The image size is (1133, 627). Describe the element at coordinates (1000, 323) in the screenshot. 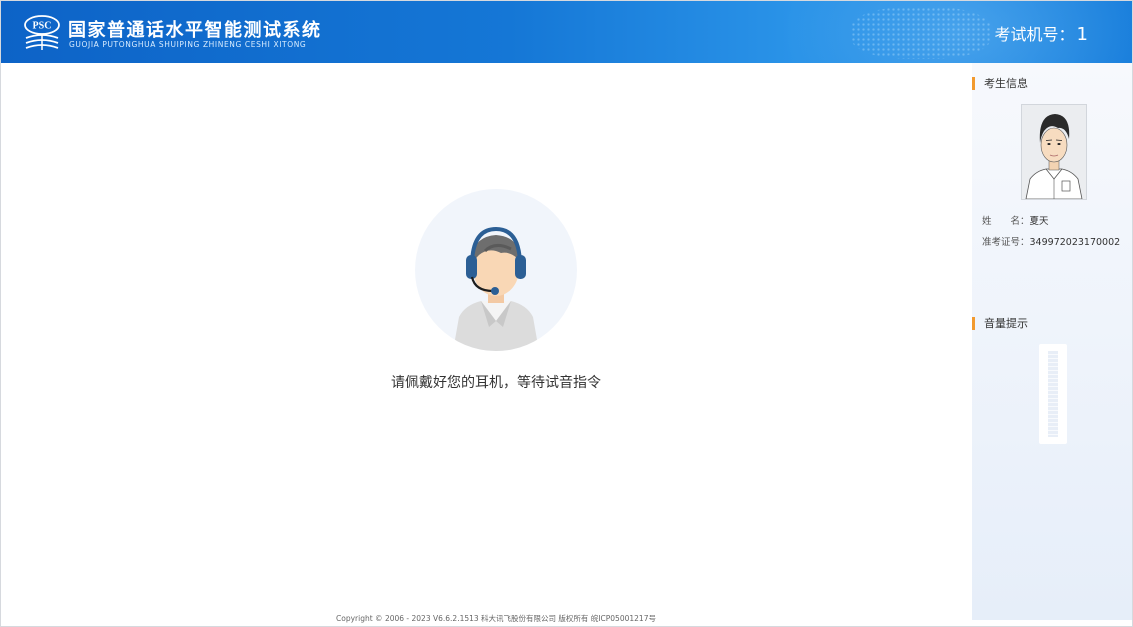

I see `volume-hint-title: 音量提示` at that location.